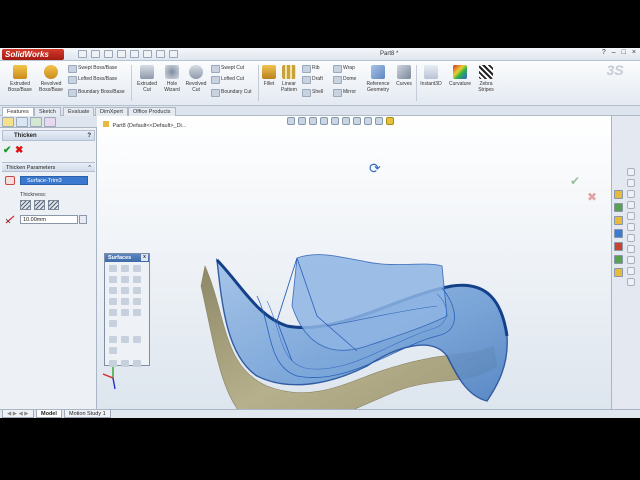 The image size is (640, 480). I want to click on untrim-surface-icon, so click(137, 301).